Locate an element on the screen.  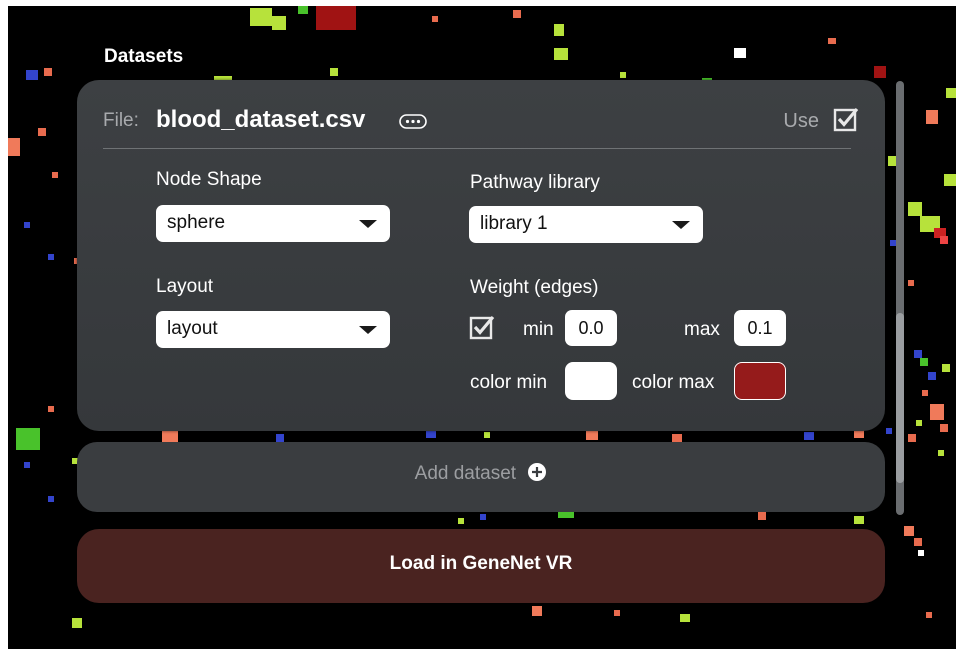
node-shape-select: sphere is located at coordinates (273, 223).